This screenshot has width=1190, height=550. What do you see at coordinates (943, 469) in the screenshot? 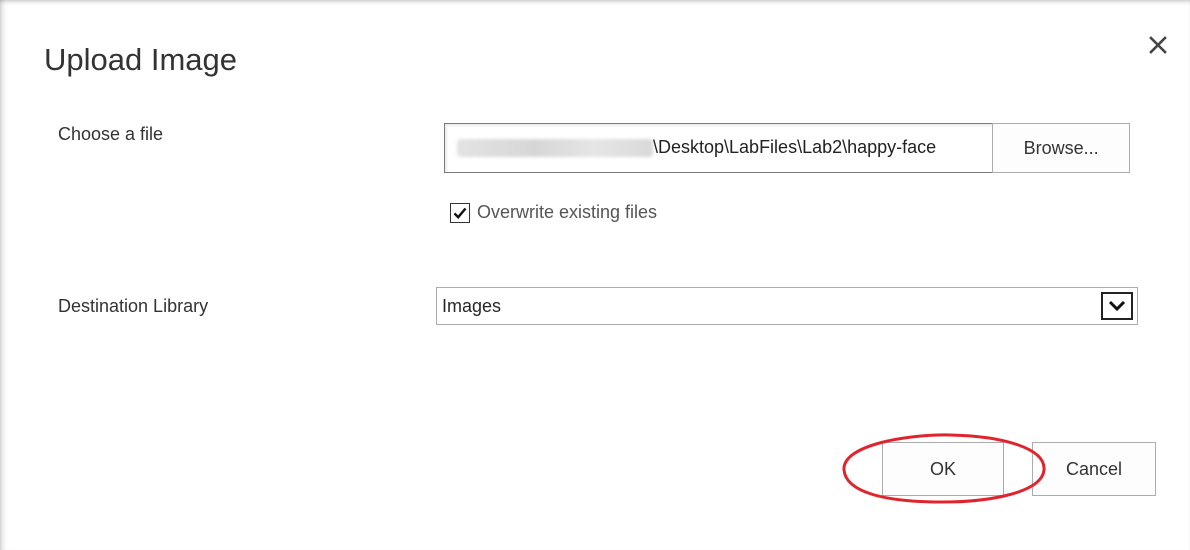
I see `ok-button: OK` at bounding box center [943, 469].